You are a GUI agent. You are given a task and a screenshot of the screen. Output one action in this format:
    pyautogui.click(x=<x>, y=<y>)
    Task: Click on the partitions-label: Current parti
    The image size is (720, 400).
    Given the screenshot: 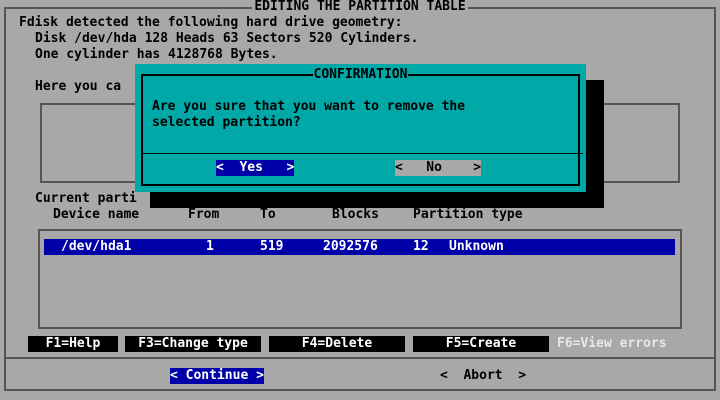 What is the action you would take?
    pyautogui.click(x=86, y=198)
    